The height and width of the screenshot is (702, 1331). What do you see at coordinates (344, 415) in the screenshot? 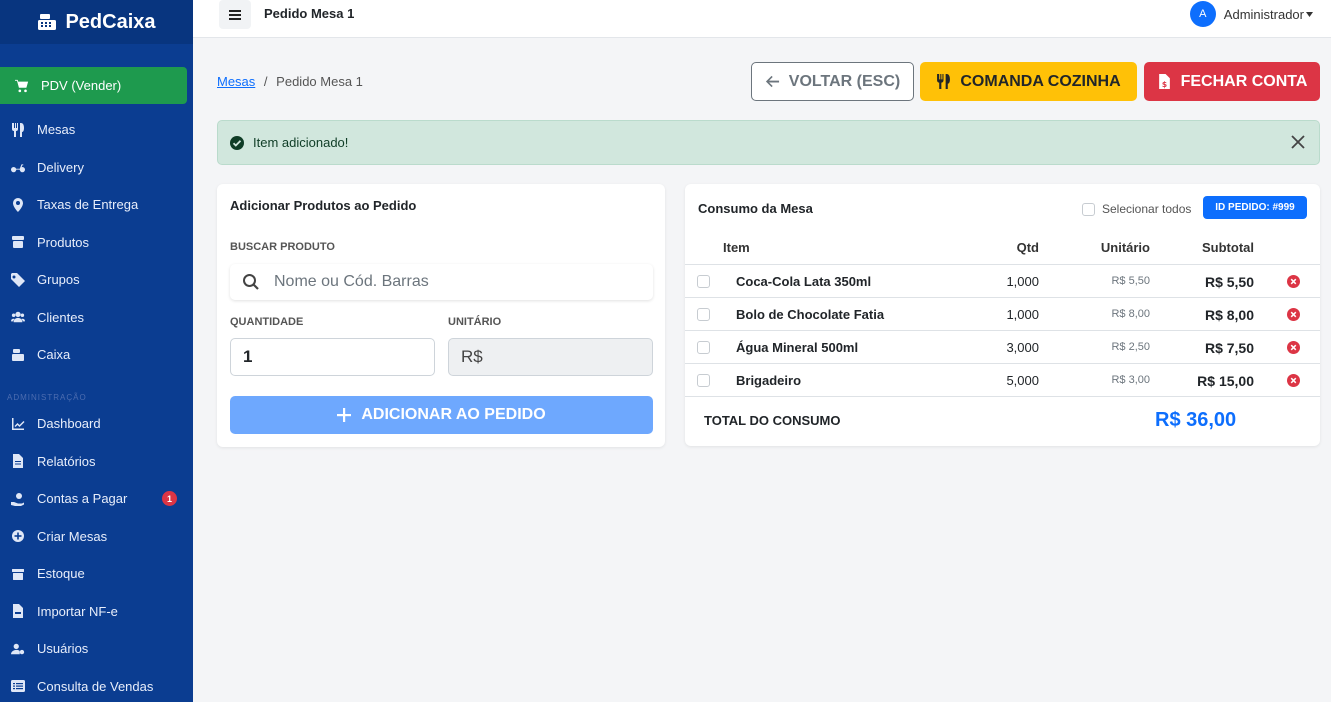
I see `plus-icon` at bounding box center [344, 415].